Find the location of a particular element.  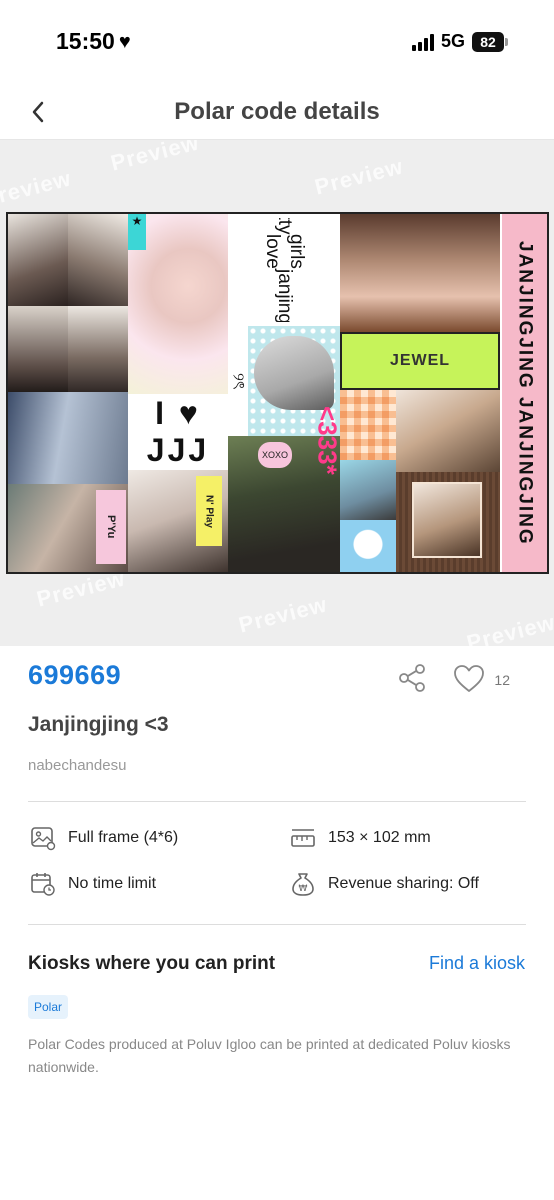

calendar-clock-icon is located at coordinates (43, 884).